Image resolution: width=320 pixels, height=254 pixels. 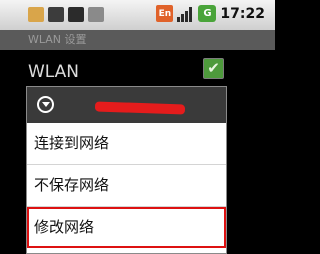 I want to click on input-method-icon: En, so click(x=165, y=13).